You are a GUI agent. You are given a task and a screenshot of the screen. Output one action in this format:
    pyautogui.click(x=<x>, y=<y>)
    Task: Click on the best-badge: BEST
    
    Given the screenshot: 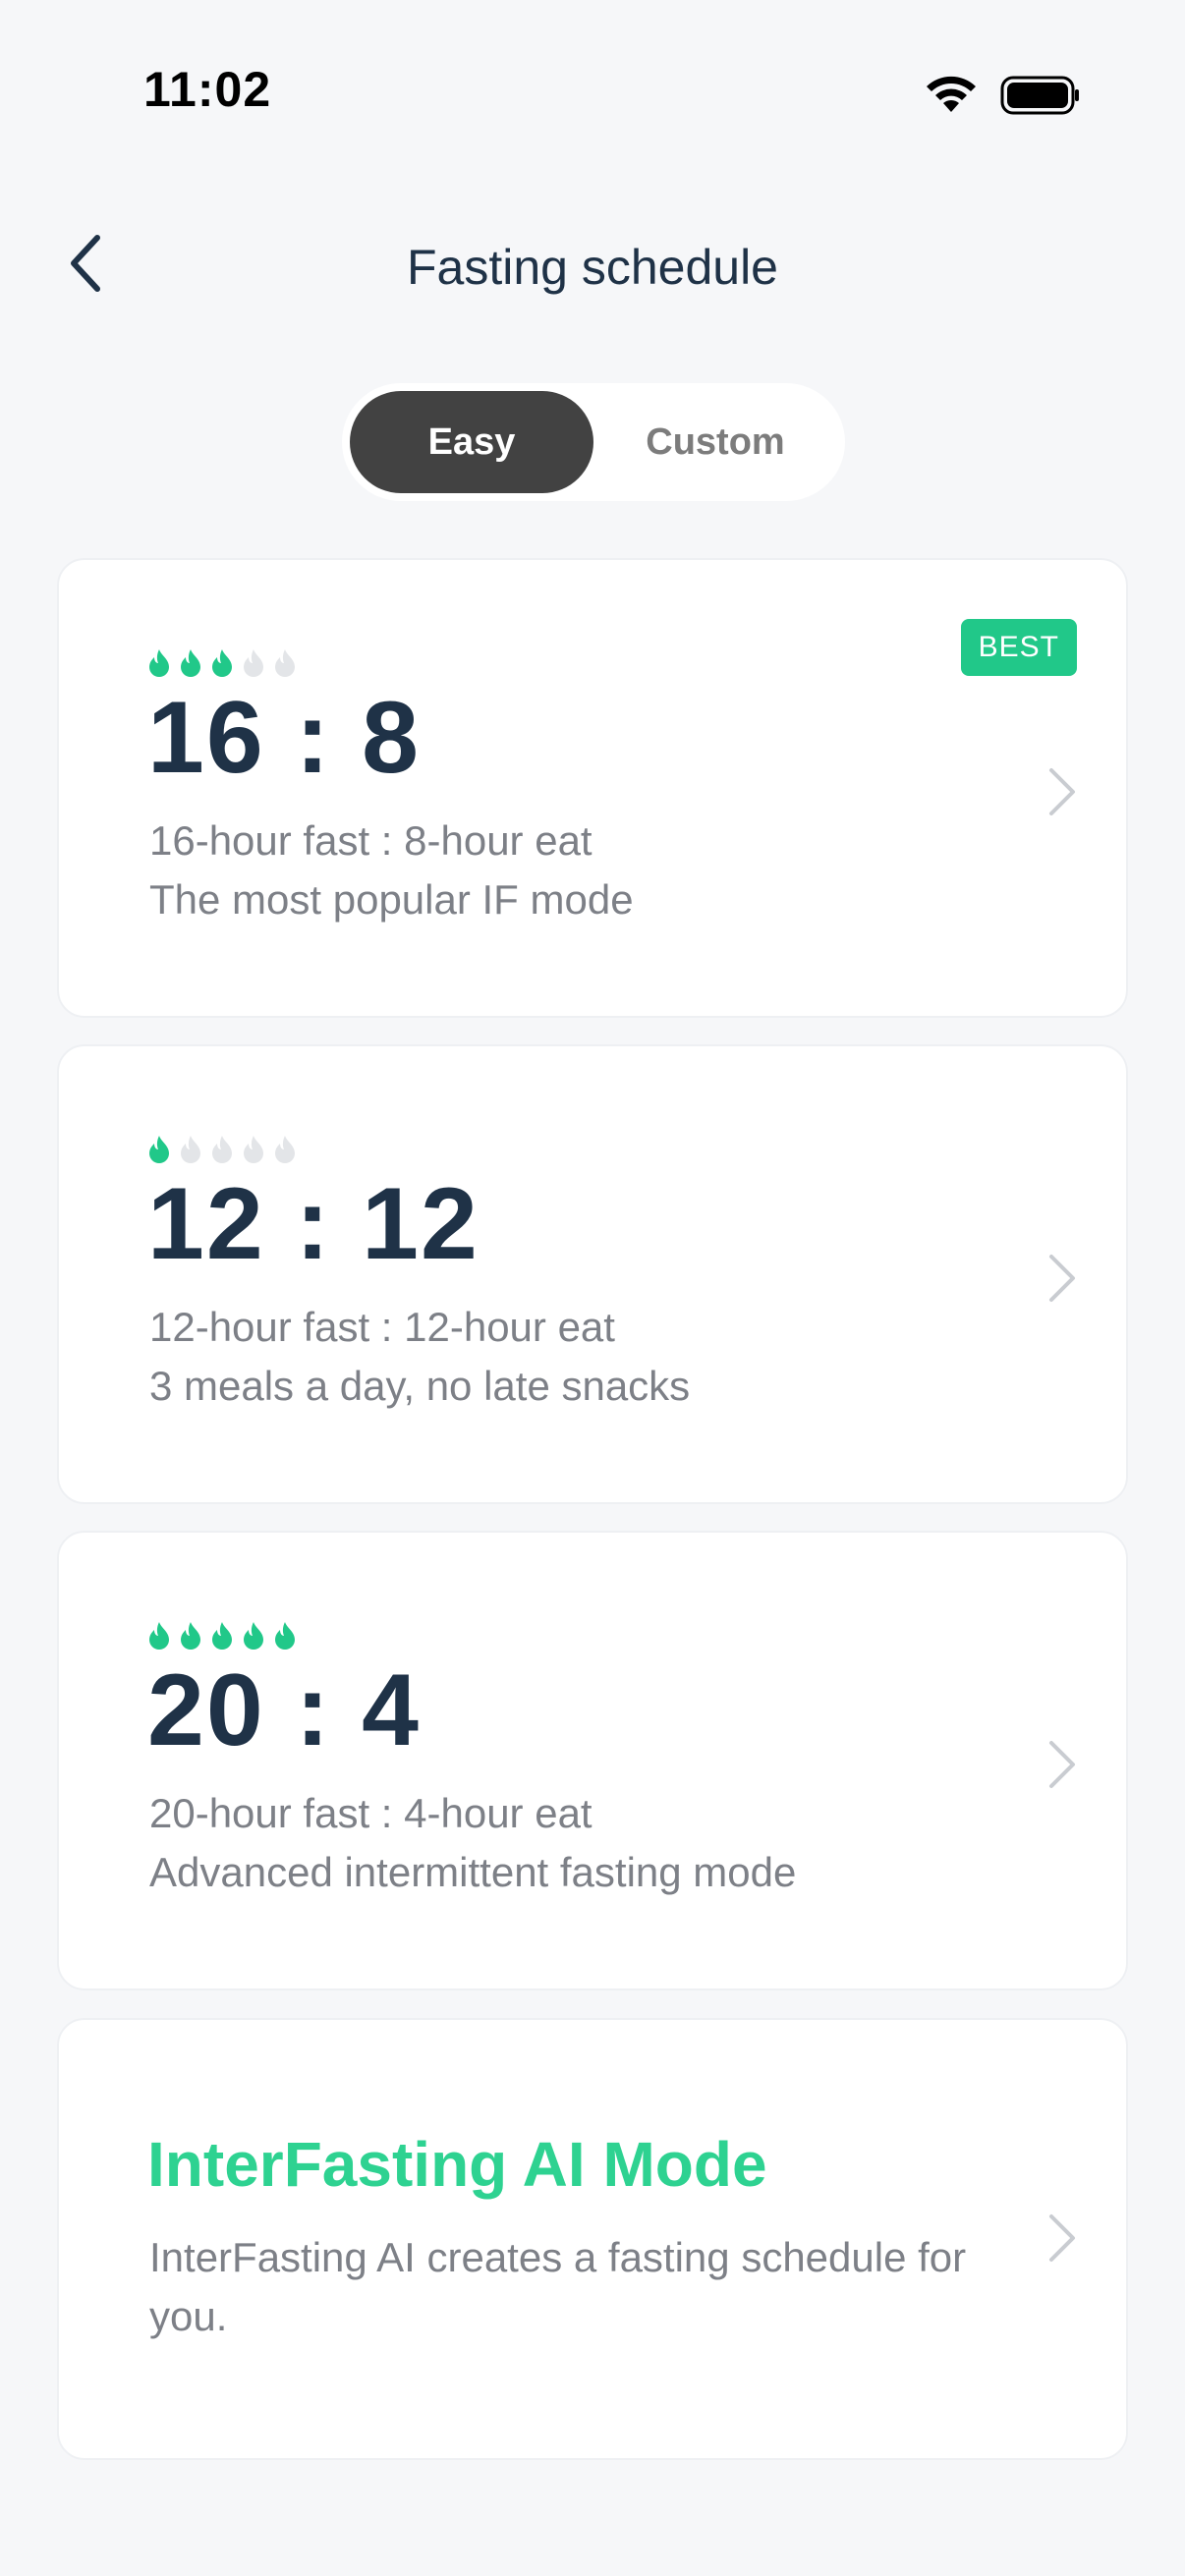 What is the action you would take?
    pyautogui.click(x=1018, y=647)
    